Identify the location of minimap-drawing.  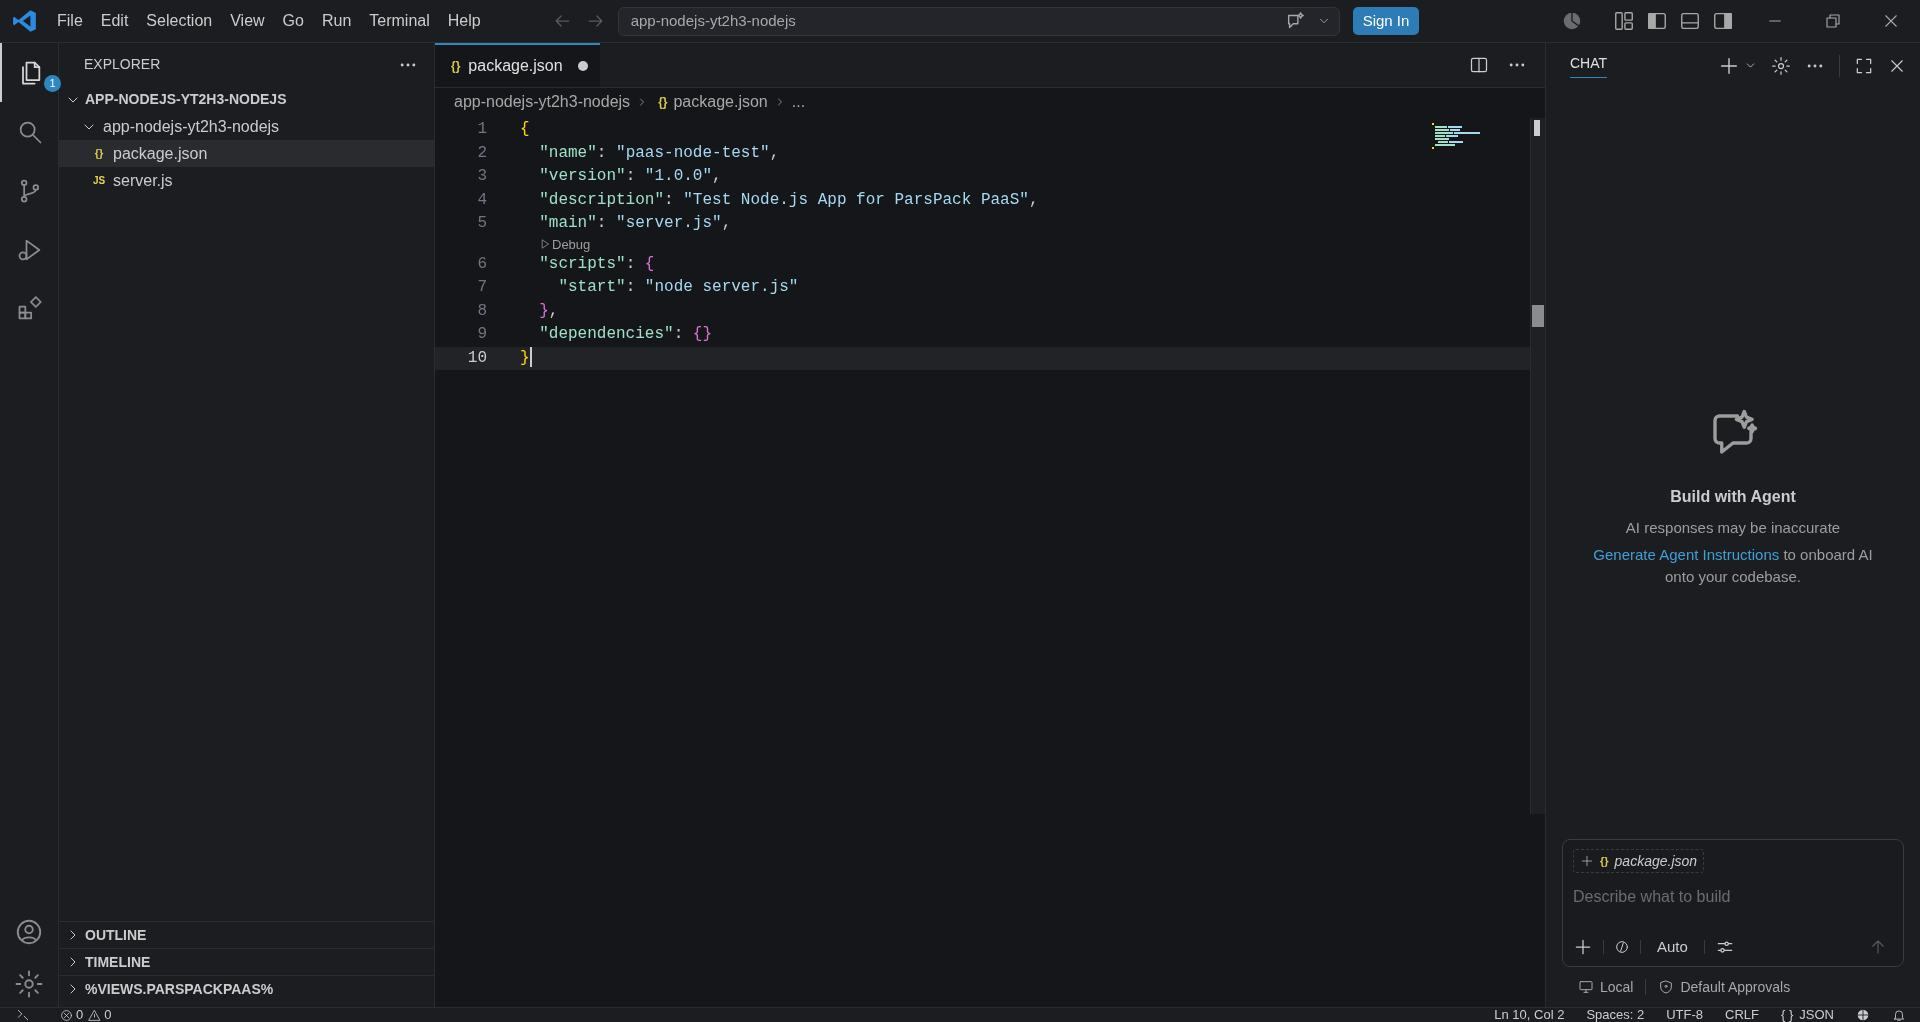
(1456, 136).